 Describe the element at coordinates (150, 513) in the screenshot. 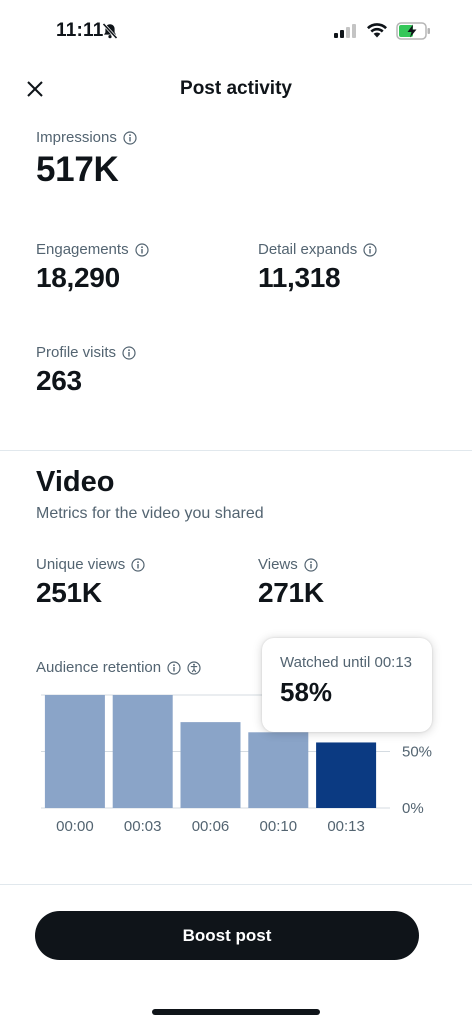

I see `video-section-subtitle: Metrics for the video you shared` at that location.